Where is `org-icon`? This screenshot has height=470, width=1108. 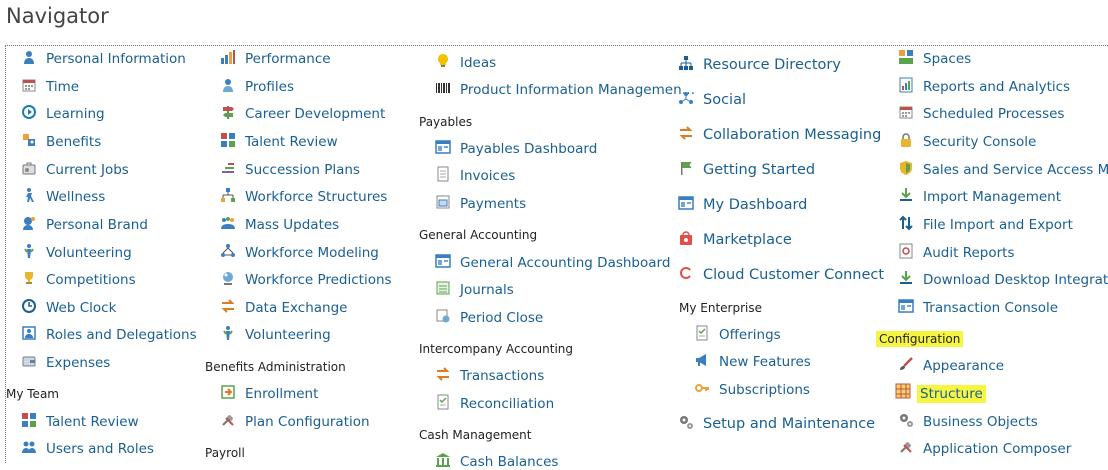 org-icon is located at coordinates (228, 195).